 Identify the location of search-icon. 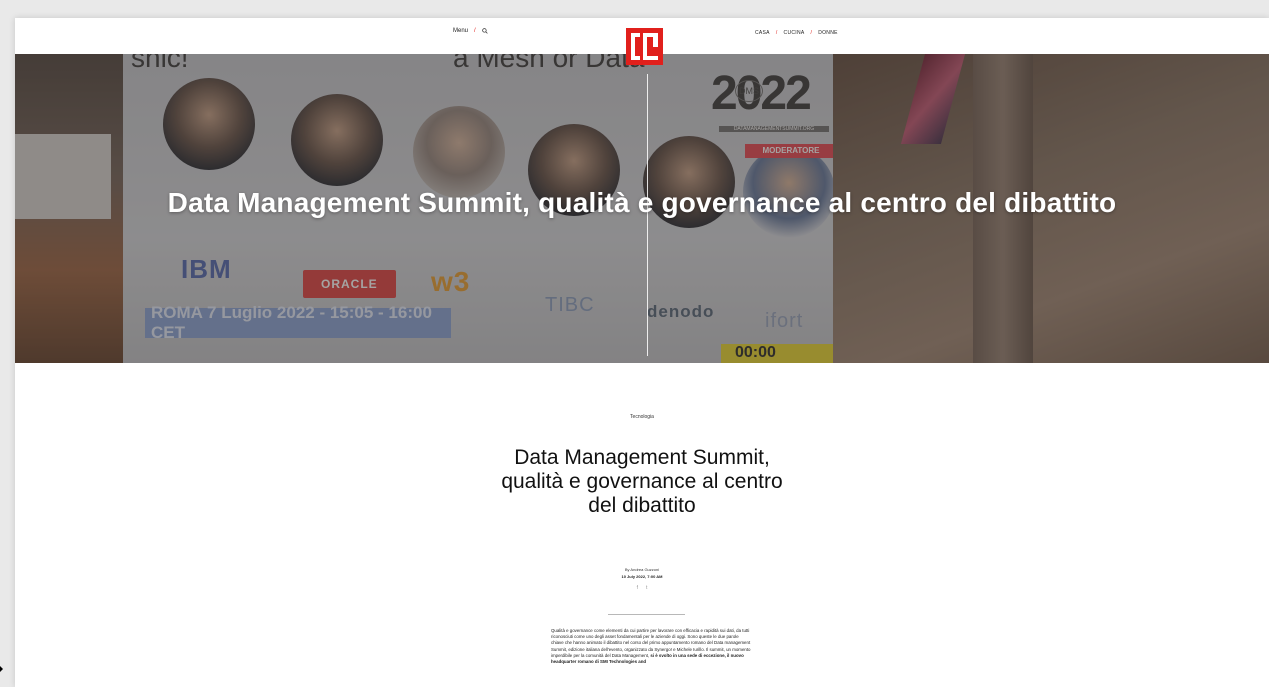
(484, 31).